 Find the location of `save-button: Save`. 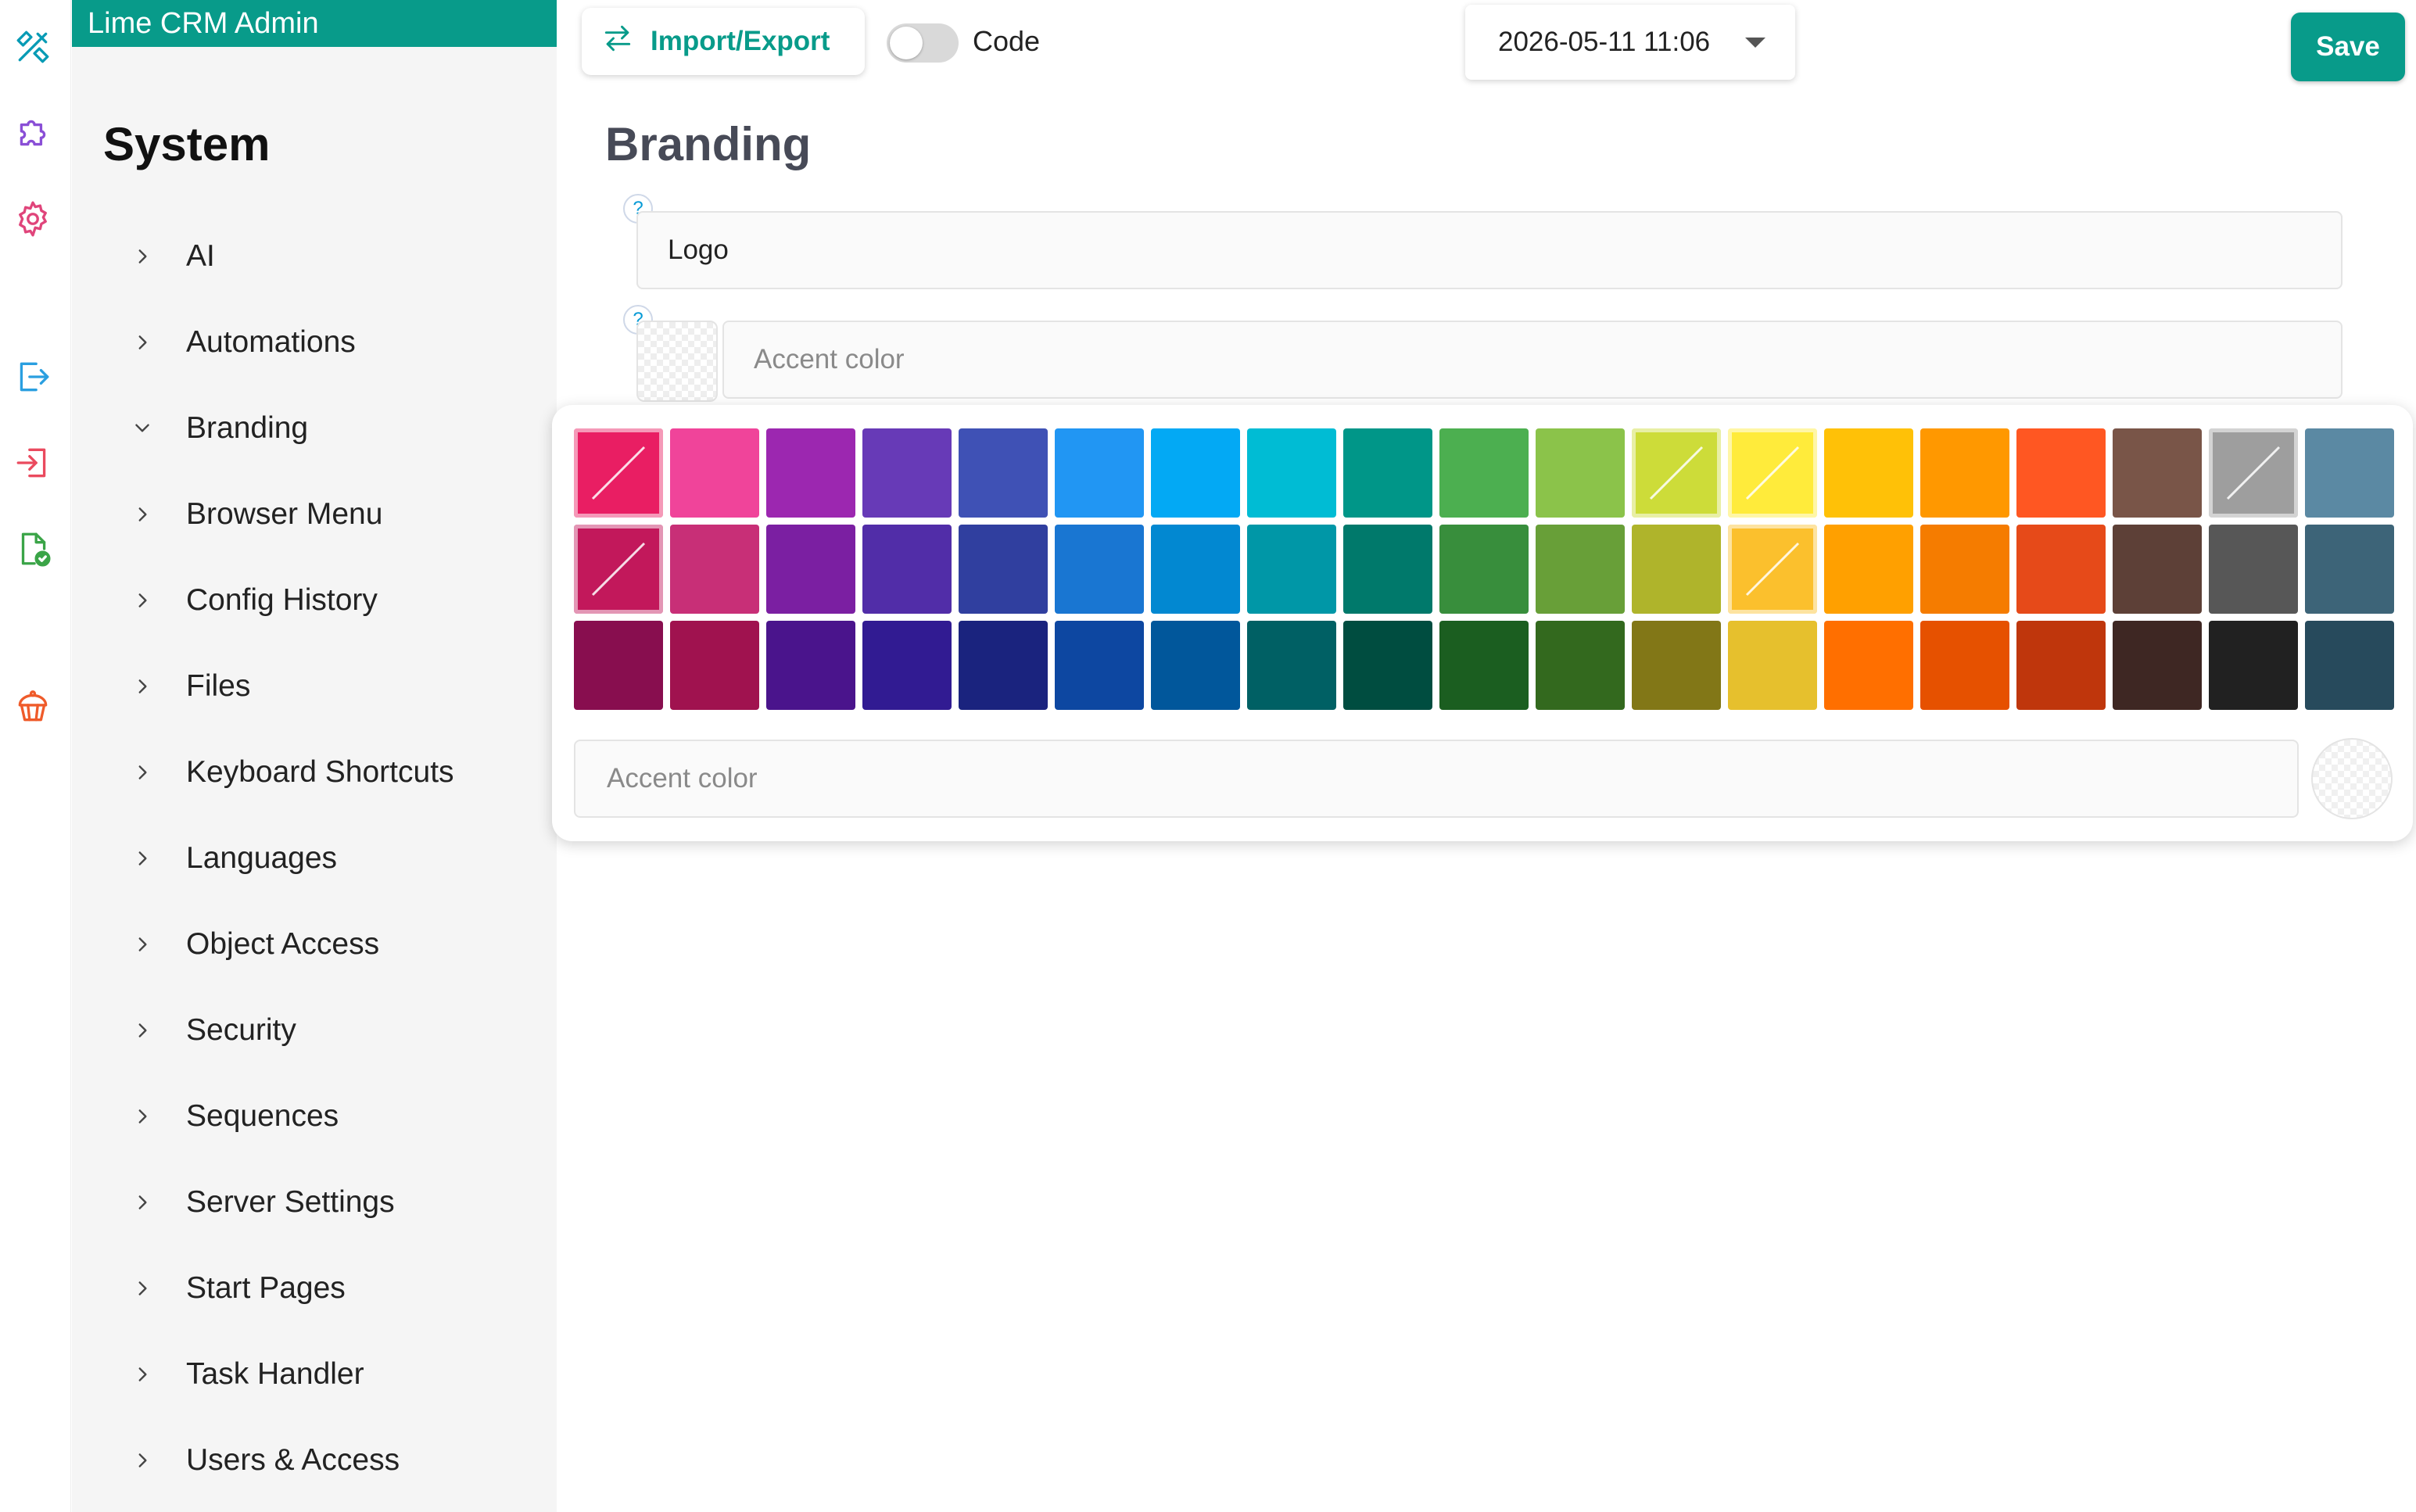

save-button: Save is located at coordinates (2348, 47).